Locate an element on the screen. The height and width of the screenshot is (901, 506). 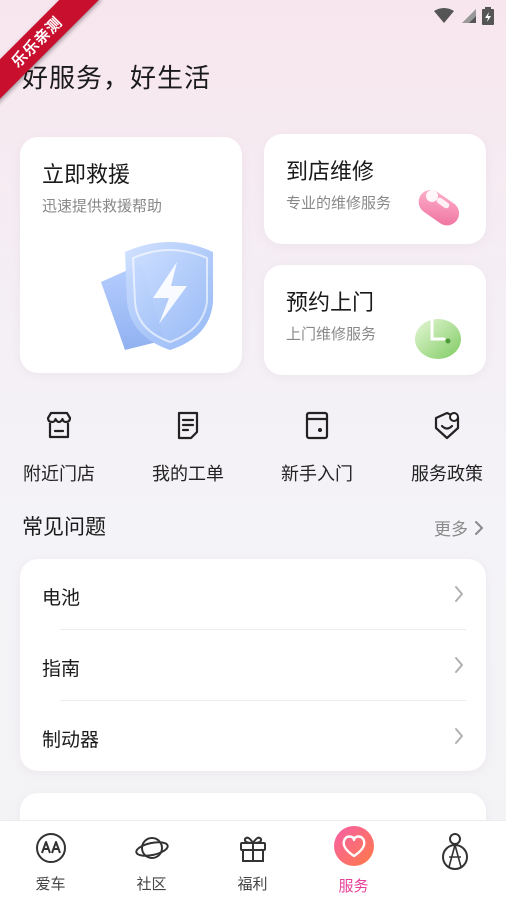
car-logo-icon is located at coordinates (50, 848).